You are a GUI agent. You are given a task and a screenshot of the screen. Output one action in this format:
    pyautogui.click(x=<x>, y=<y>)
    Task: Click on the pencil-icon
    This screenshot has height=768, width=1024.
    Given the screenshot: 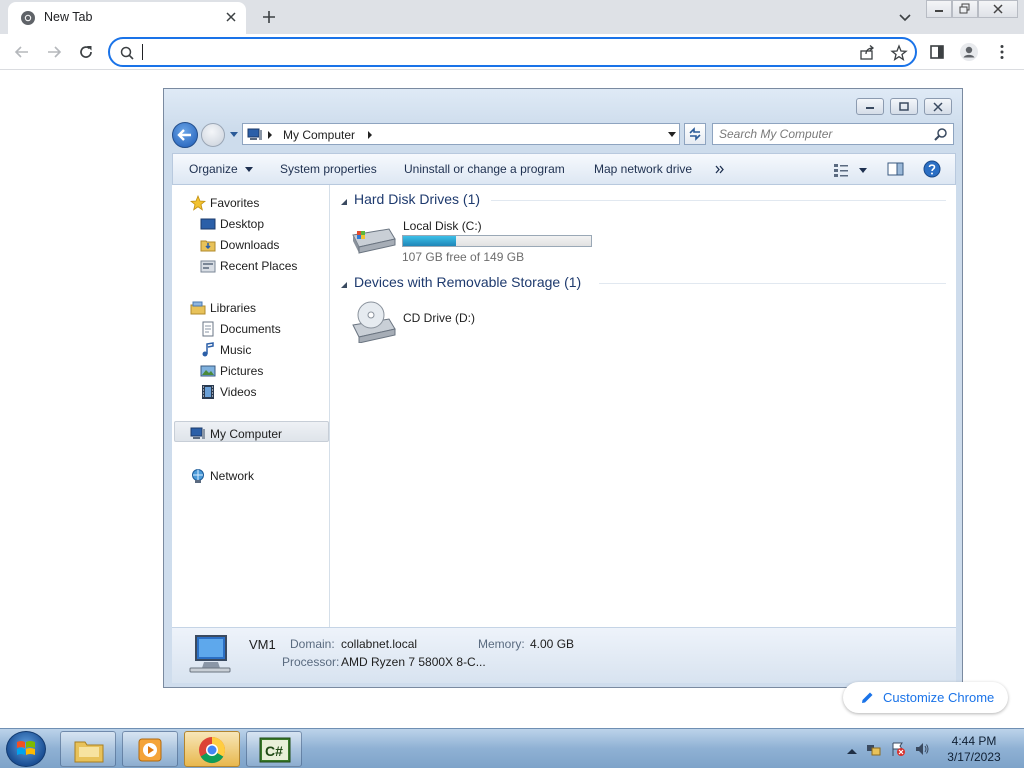 What is the action you would take?
    pyautogui.click(x=867, y=697)
    